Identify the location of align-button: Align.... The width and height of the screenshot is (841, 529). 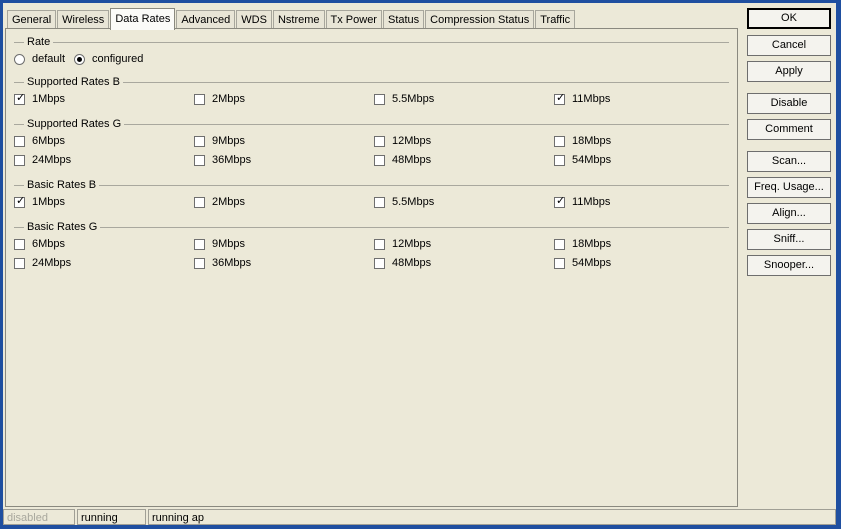
(789, 213).